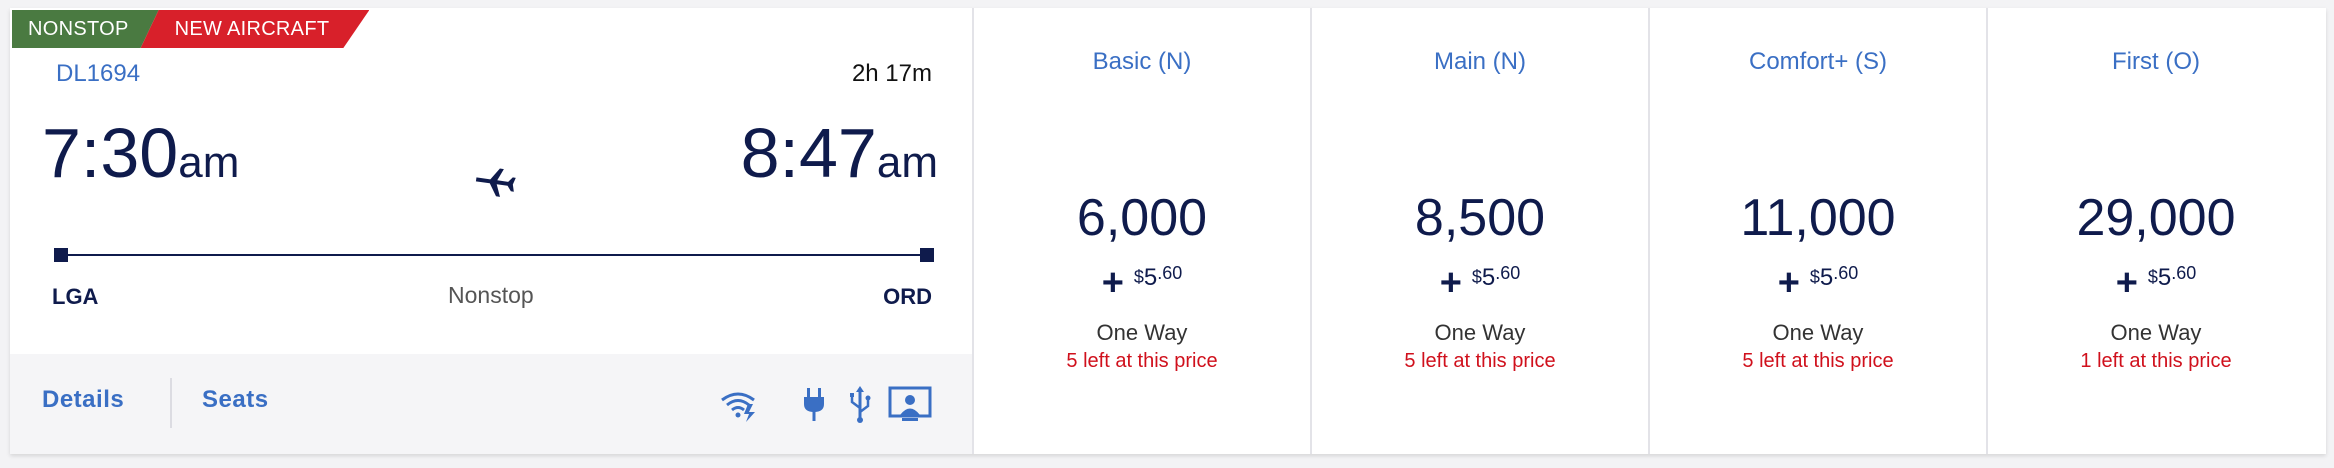 This screenshot has width=2334, height=468. Describe the element at coordinates (927, 255) in the screenshot. I see `destination-marker` at that location.